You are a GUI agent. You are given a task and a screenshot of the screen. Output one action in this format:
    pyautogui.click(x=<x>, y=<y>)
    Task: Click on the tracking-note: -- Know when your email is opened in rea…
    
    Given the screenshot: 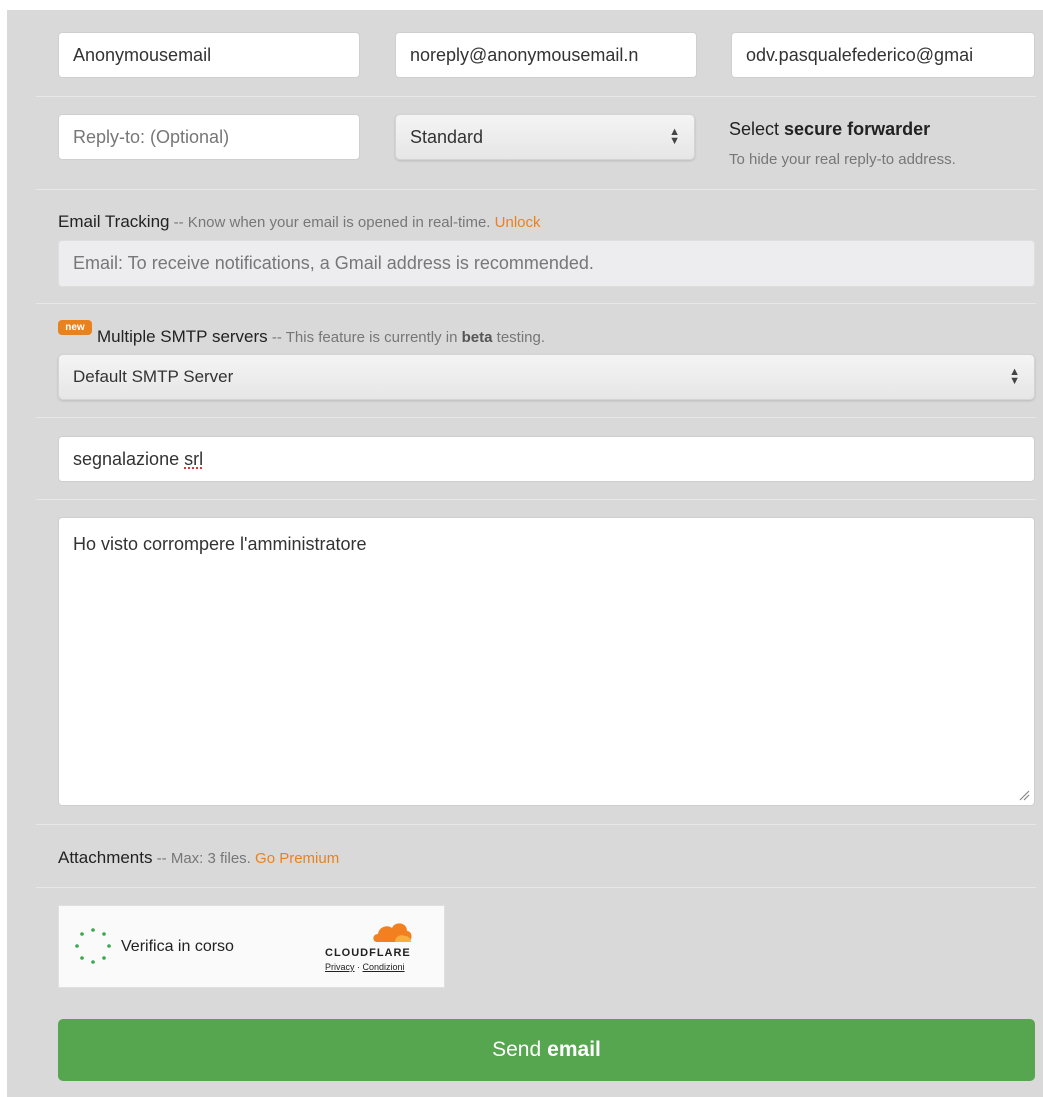 What is the action you would take?
    pyautogui.click(x=332, y=222)
    